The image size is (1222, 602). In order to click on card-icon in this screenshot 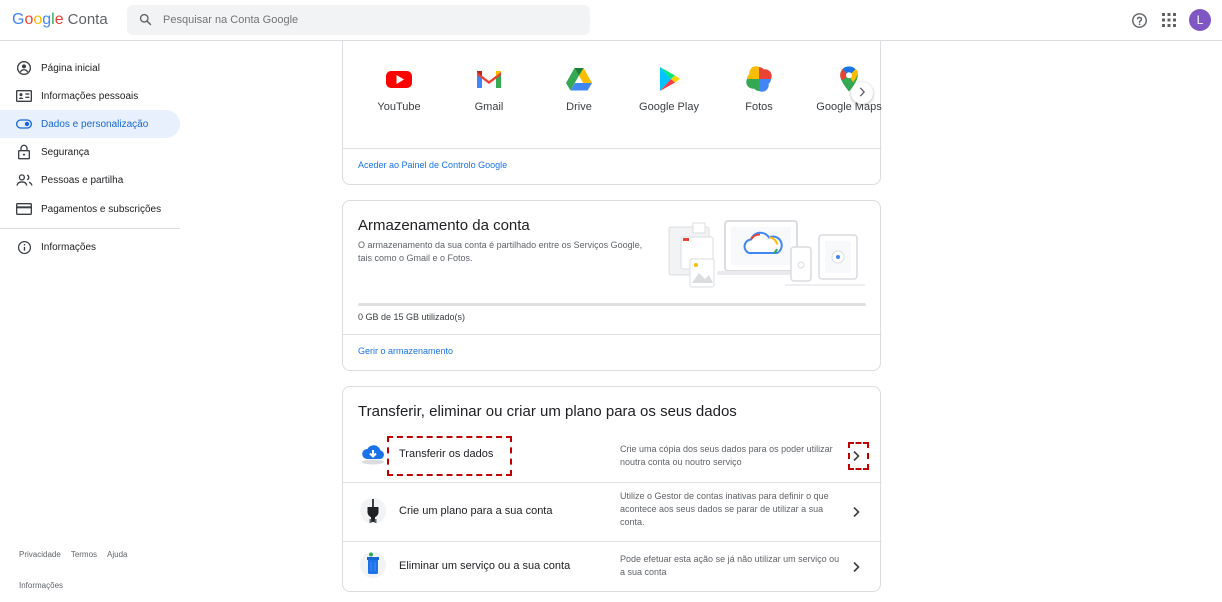, I will do `click(24, 209)`.